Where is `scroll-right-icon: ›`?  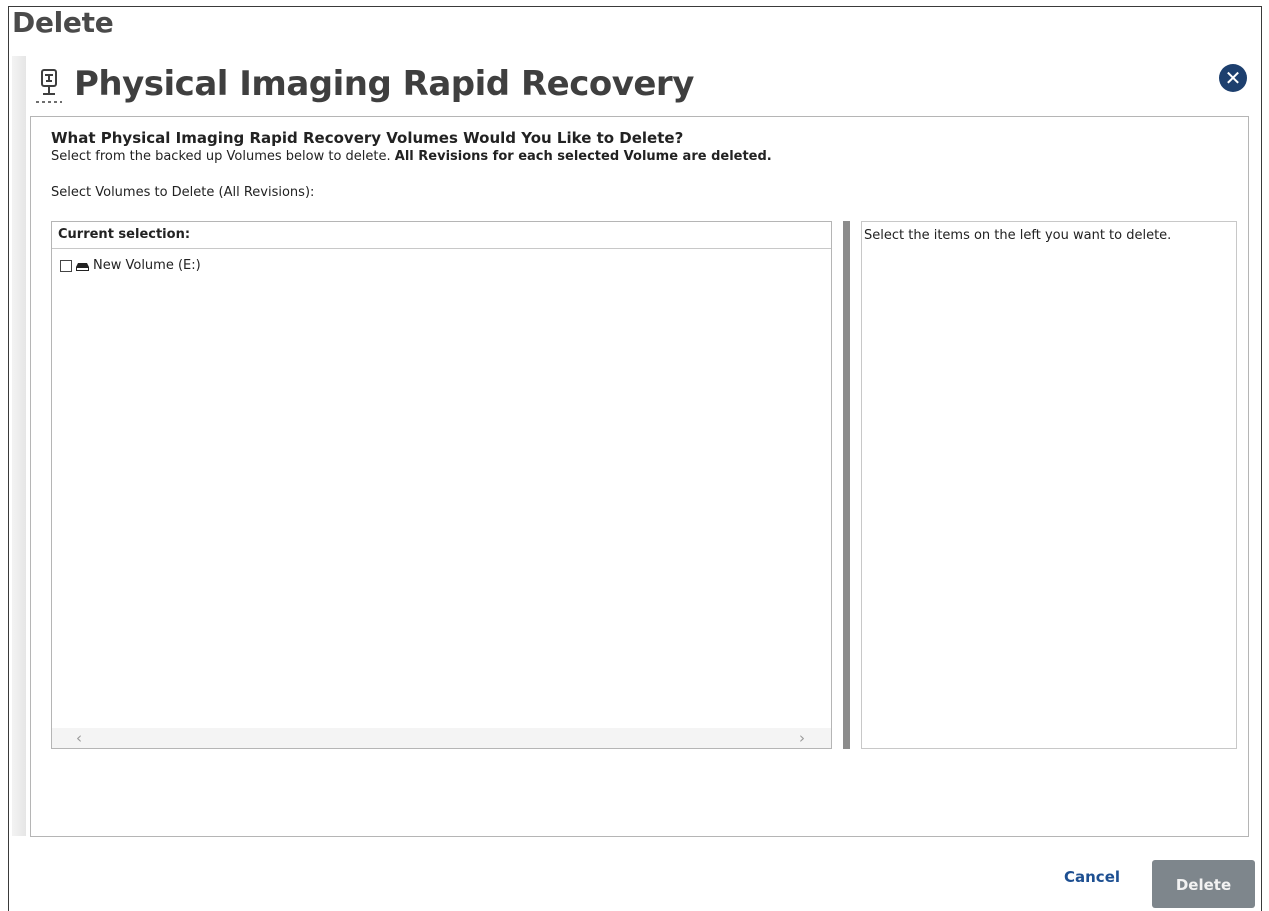 scroll-right-icon: › is located at coordinates (802, 738).